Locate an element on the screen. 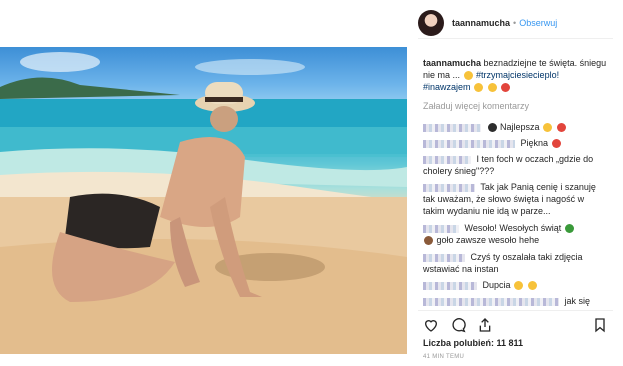 This screenshot has width=623, height=366. post-actions is located at coordinates (515, 322).